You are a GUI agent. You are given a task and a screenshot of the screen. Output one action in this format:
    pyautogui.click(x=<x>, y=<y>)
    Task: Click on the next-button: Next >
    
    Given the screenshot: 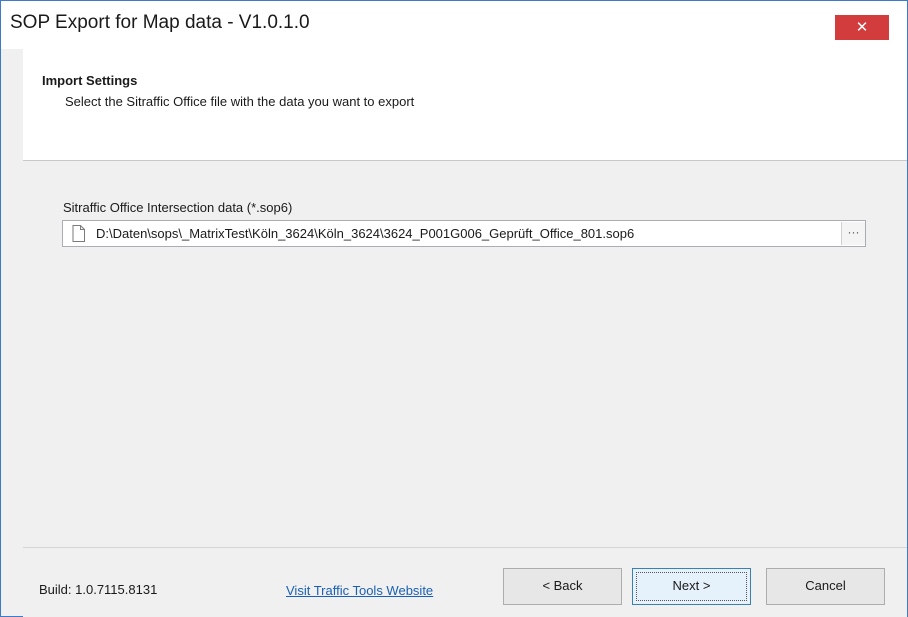 What is the action you would take?
    pyautogui.click(x=691, y=586)
    